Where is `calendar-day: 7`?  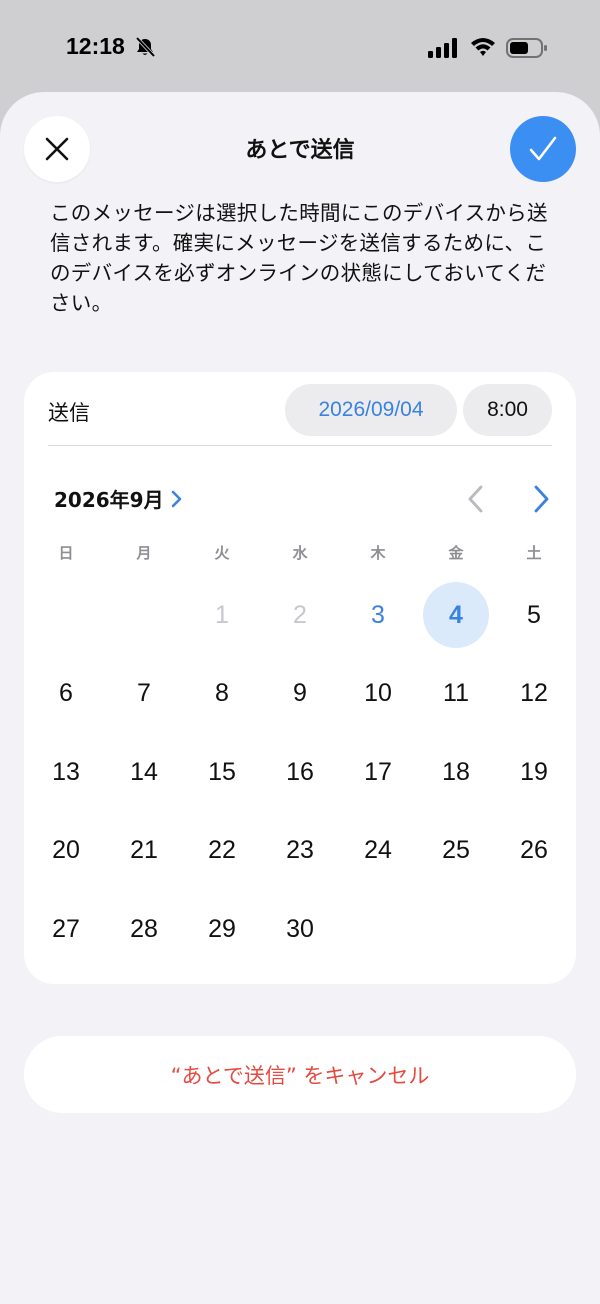 calendar-day: 7 is located at coordinates (144, 694).